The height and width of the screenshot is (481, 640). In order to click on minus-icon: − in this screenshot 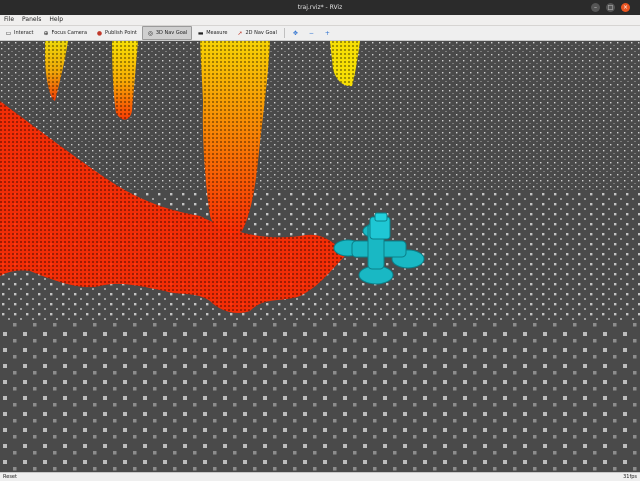, I will do `click(311, 33)`.